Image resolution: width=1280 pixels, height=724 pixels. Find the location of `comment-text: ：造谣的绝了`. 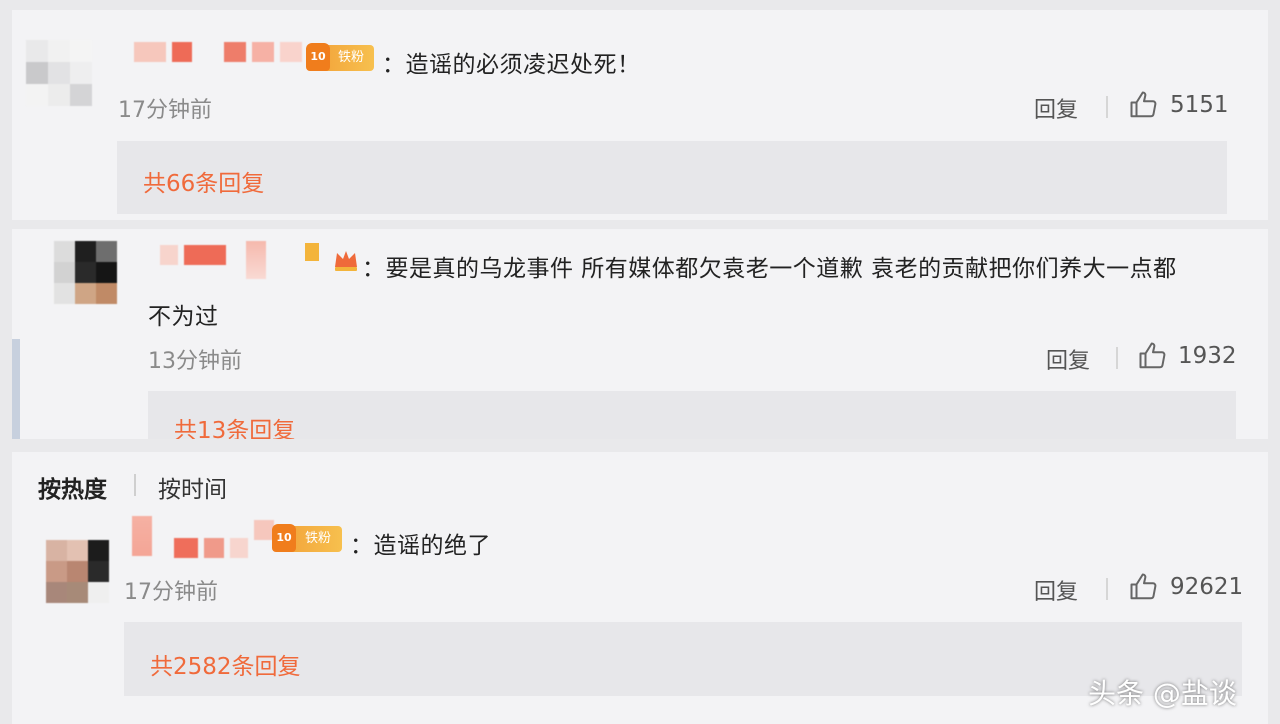

comment-text: ：造谣的绝了 is located at coordinates (420, 546).